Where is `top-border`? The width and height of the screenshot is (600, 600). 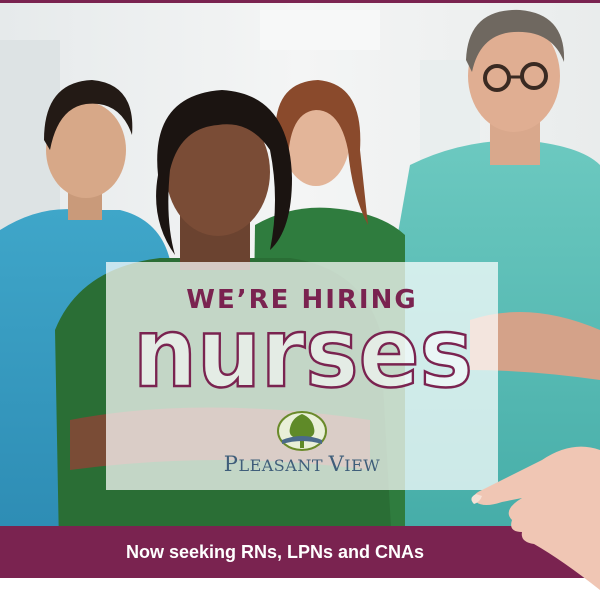 top-border is located at coordinates (300, 1).